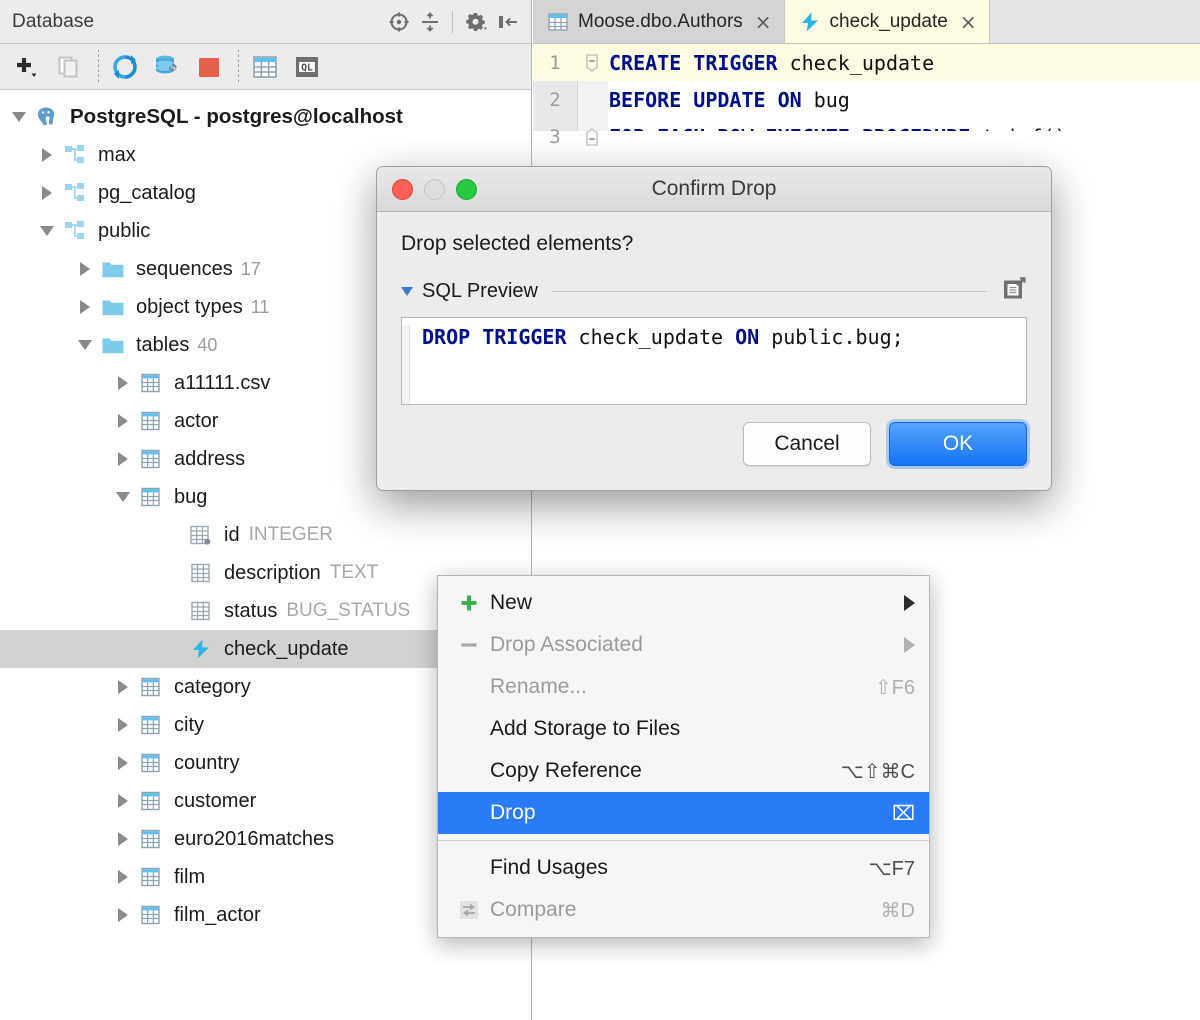 The height and width of the screenshot is (1020, 1200). What do you see at coordinates (807, 444) in the screenshot?
I see `cancel-button: Cancel` at bounding box center [807, 444].